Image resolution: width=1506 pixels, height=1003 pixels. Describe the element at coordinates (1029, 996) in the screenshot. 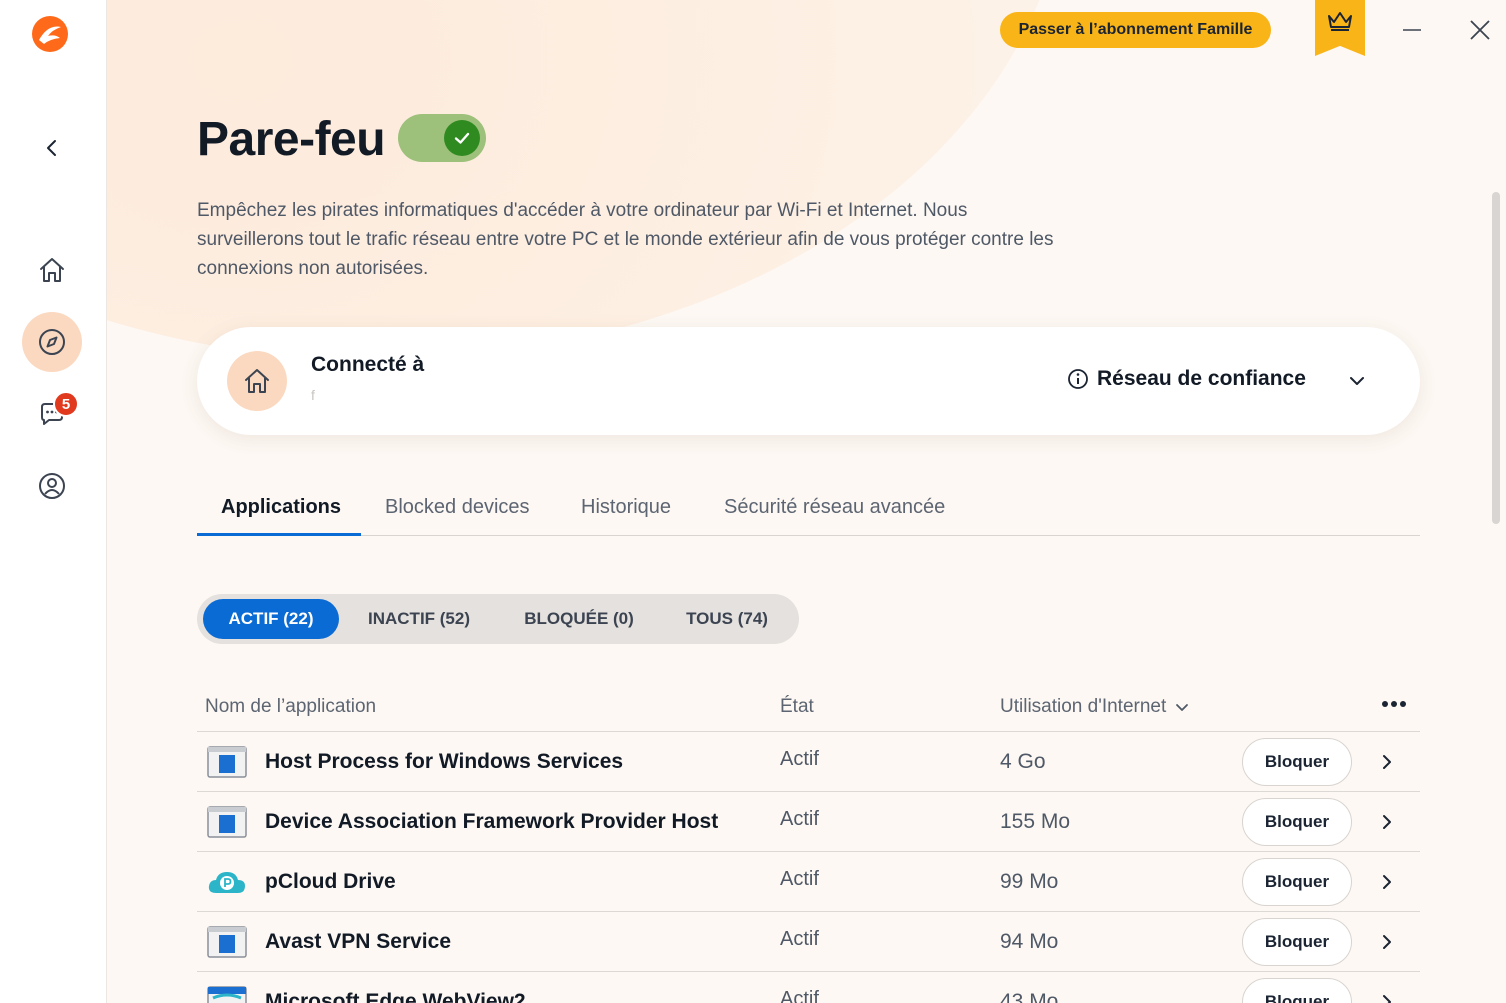

I see `app-usage: 43 Mo` at that location.